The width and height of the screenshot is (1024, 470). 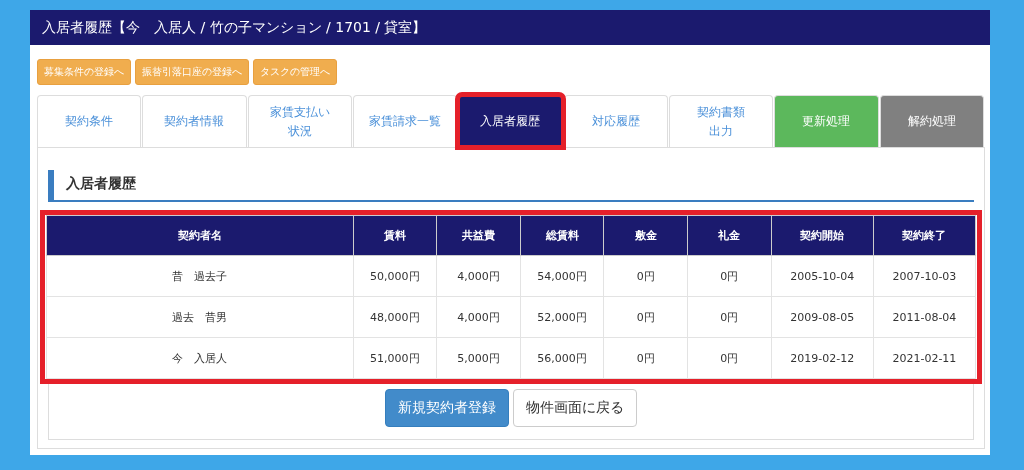 I want to click on tab: 契約者情報, so click(x=194, y=121).